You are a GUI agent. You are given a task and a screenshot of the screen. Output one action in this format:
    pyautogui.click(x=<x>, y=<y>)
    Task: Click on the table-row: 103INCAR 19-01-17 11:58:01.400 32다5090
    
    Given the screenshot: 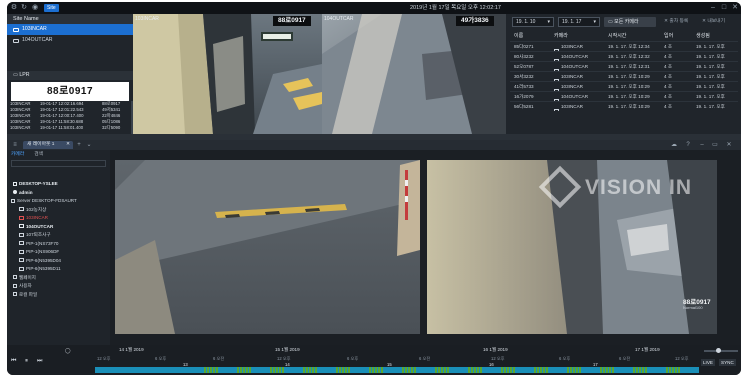 What is the action you would take?
    pyautogui.click(x=70, y=128)
    